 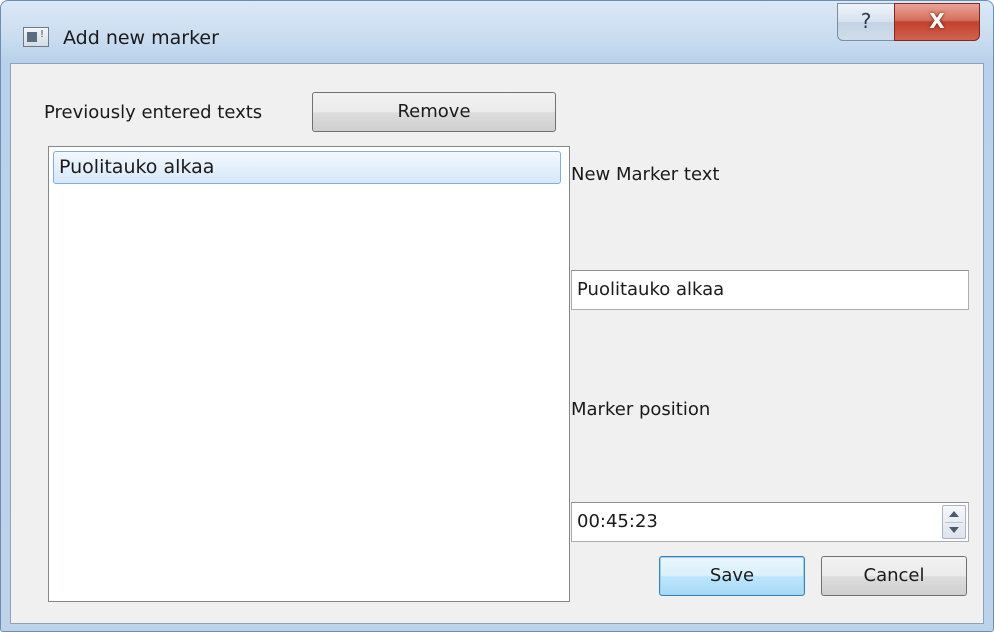 I want to click on remove-button: Remove, so click(x=434, y=112).